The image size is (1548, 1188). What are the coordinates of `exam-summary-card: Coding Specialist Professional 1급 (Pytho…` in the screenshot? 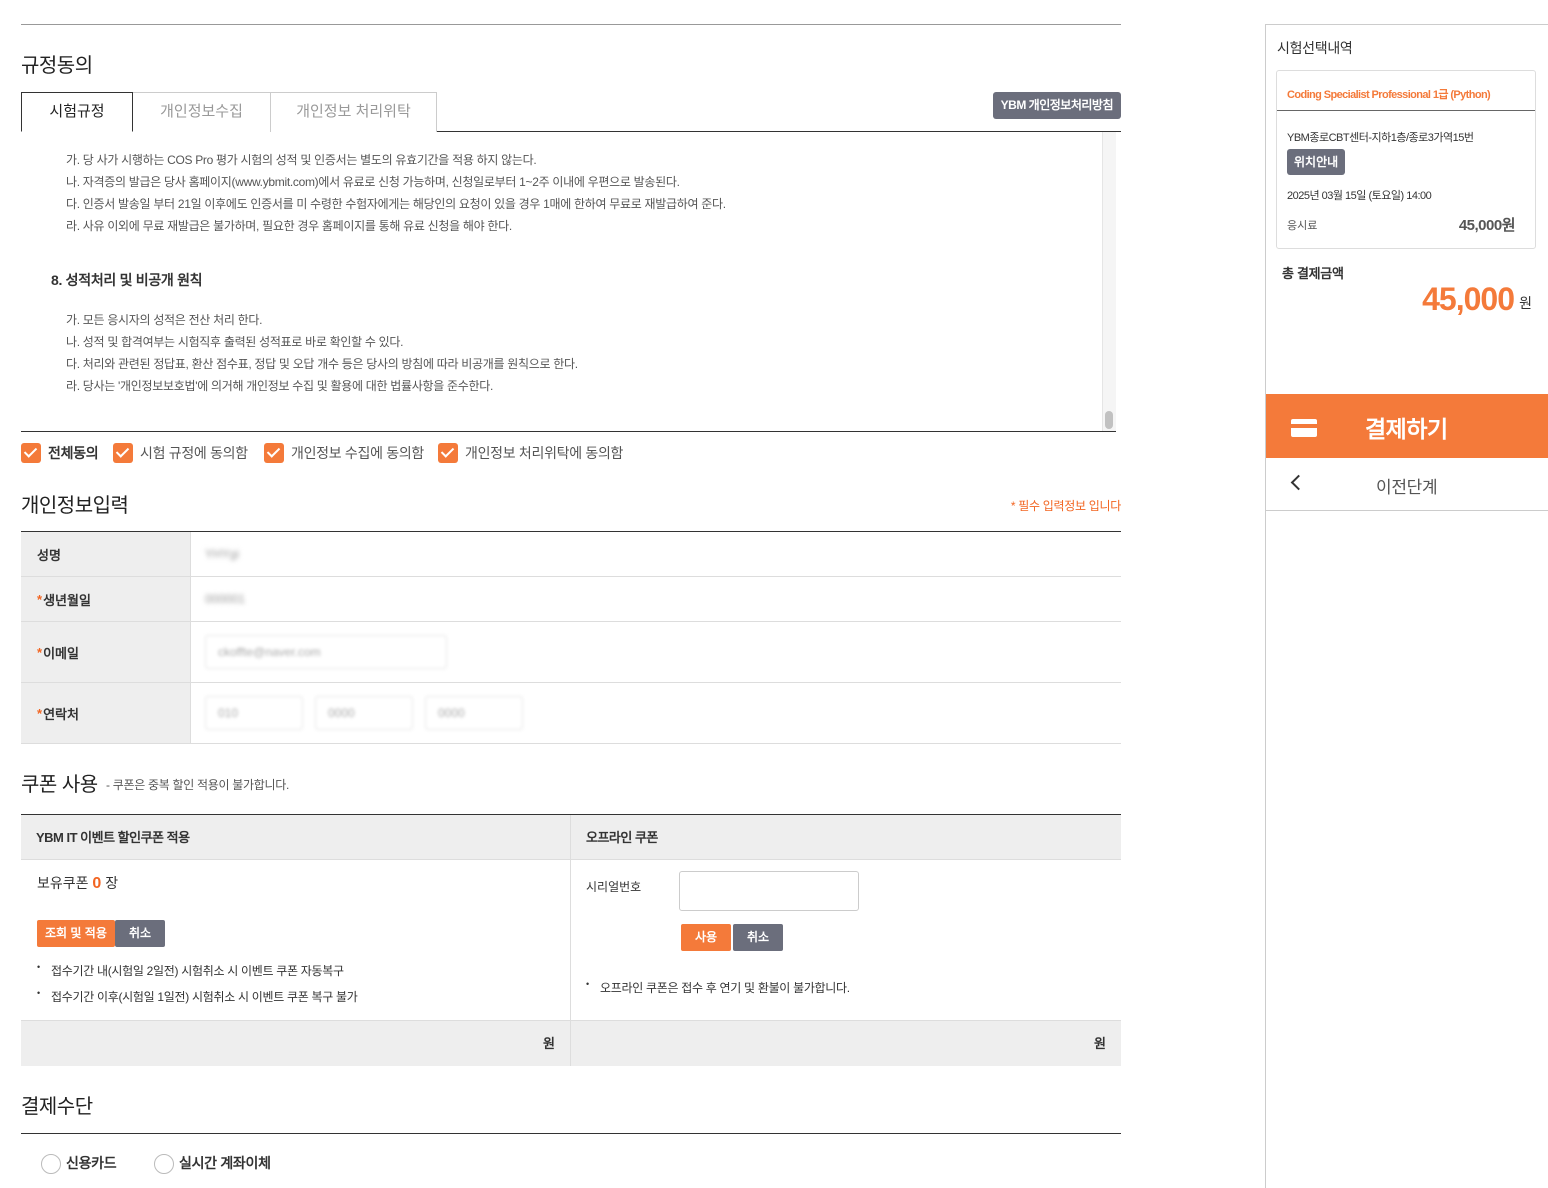 It's located at (1406, 159).